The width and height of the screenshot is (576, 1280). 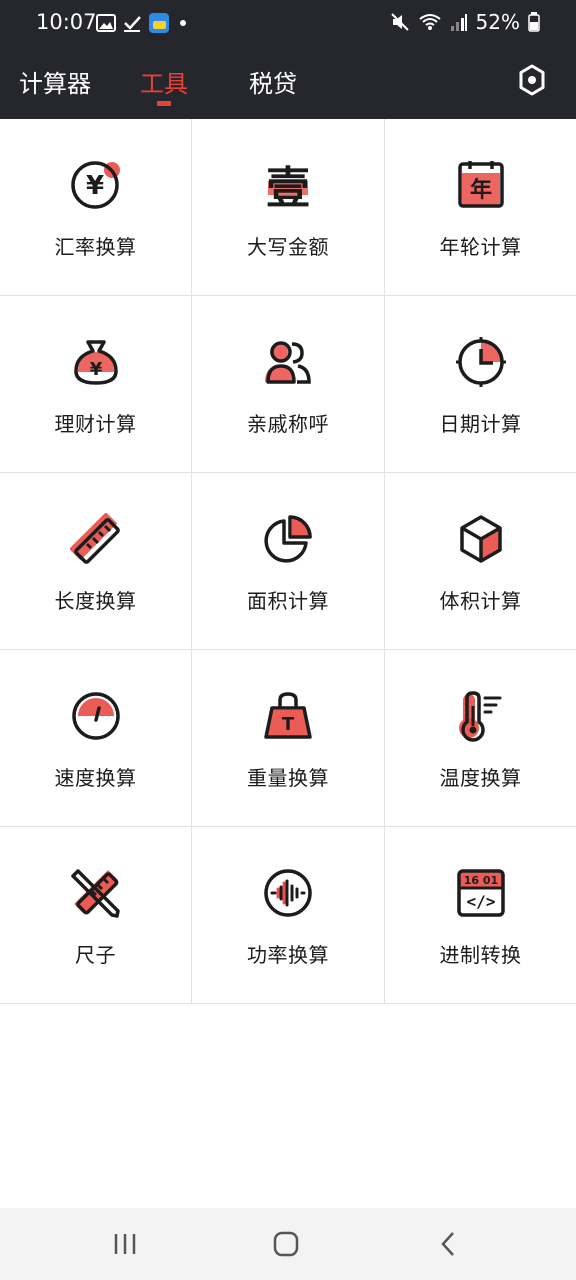 What do you see at coordinates (94, 538) in the screenshot?
I see `ruler-icon` at bounding box center [94, 538].